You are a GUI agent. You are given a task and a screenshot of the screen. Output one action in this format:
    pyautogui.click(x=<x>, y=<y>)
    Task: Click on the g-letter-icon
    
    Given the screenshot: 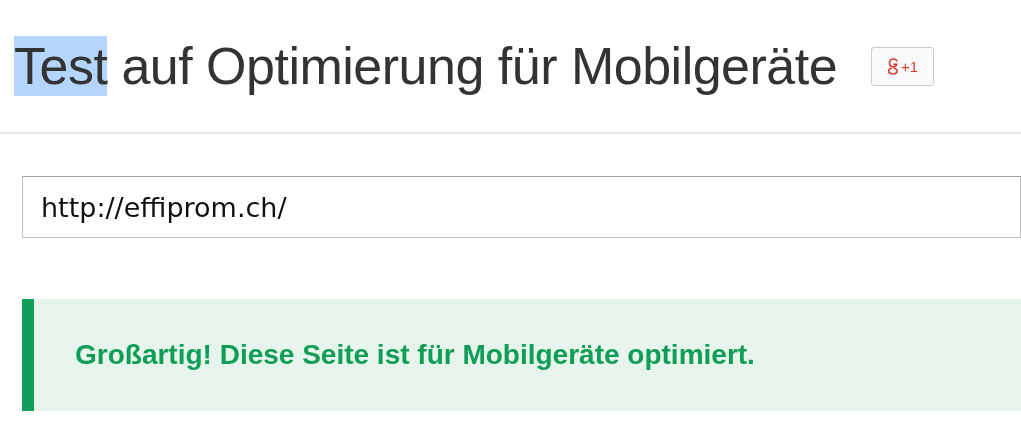 What is the action you would take?
    pyautogui.click(x=893, y=66)
    